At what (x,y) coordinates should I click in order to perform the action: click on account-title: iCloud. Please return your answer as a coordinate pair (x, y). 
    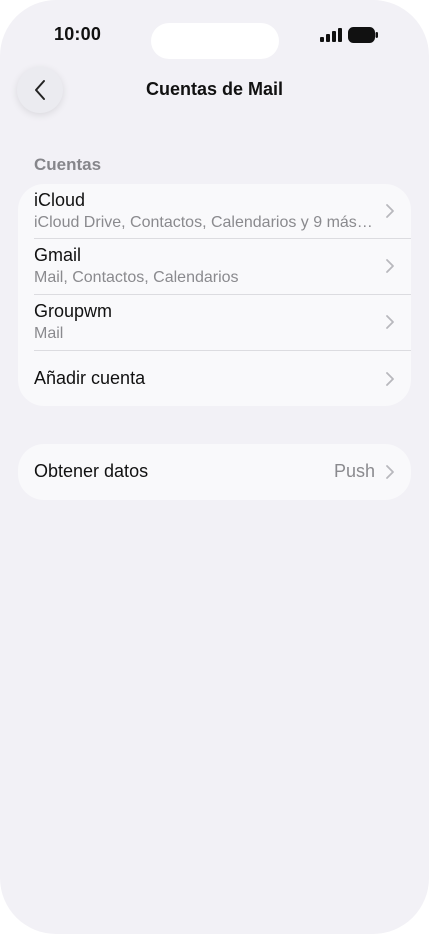
    Looking at the image, I should click on (60, 200).